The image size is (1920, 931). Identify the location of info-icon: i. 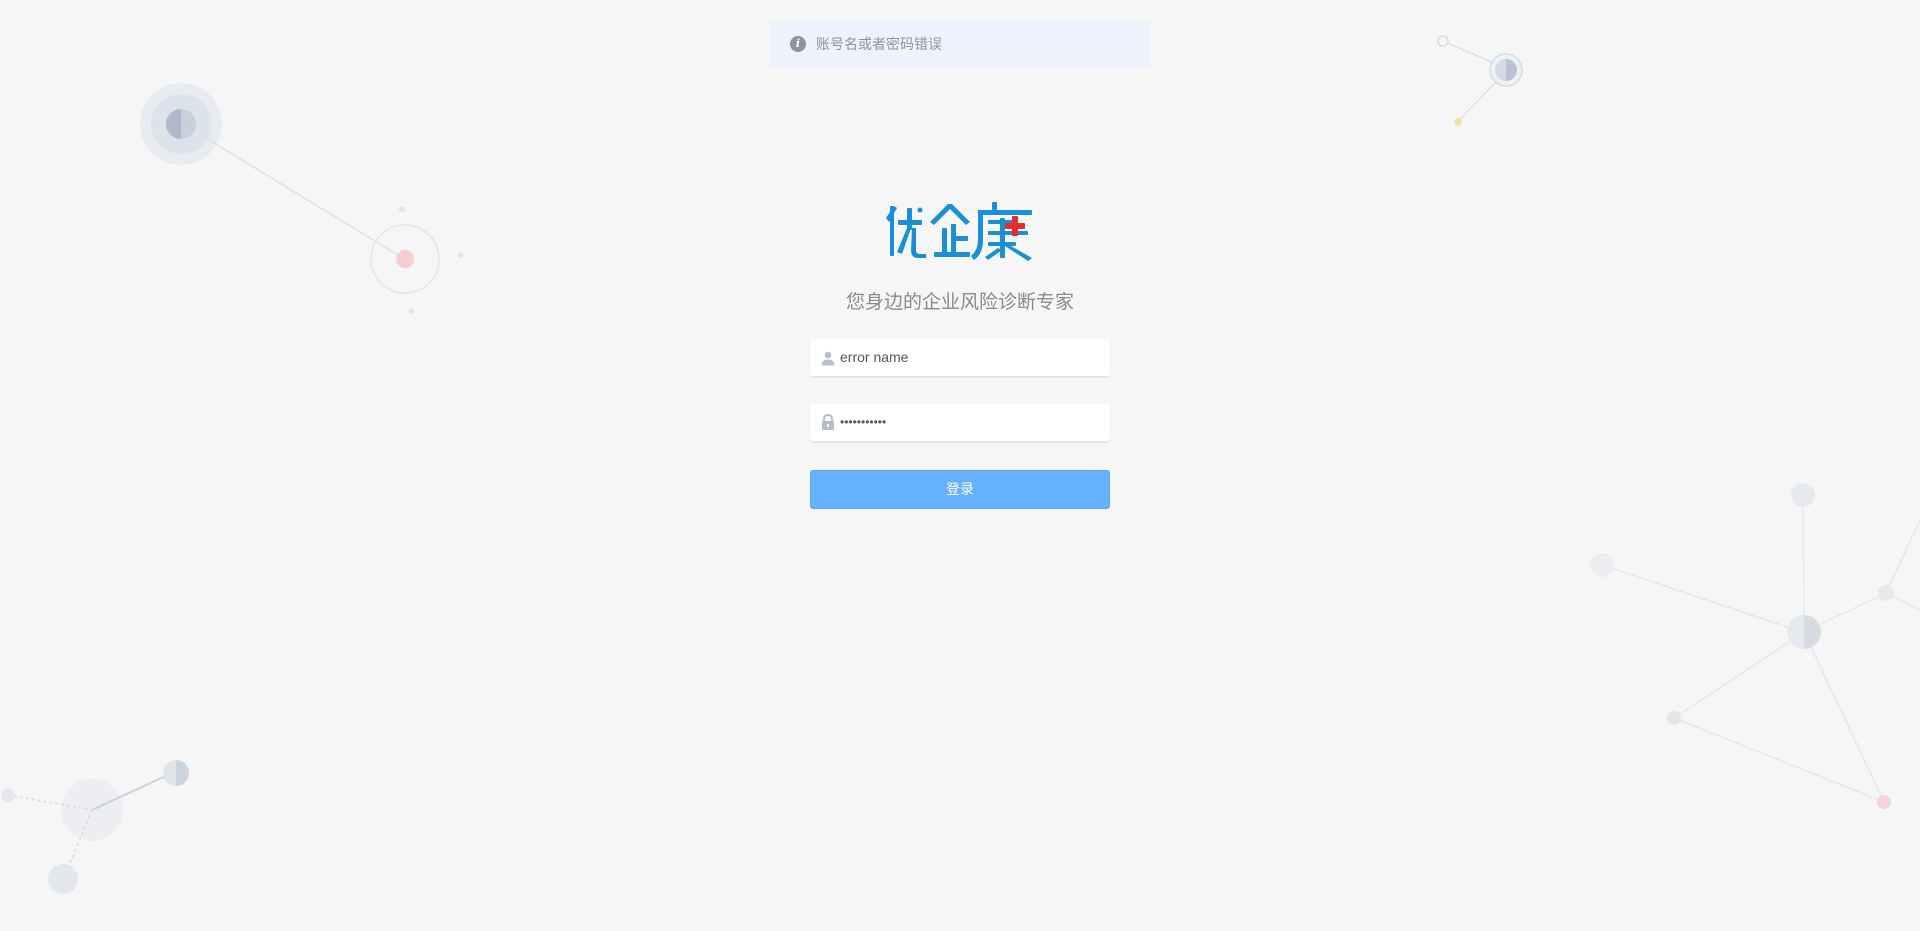
(798, 44).